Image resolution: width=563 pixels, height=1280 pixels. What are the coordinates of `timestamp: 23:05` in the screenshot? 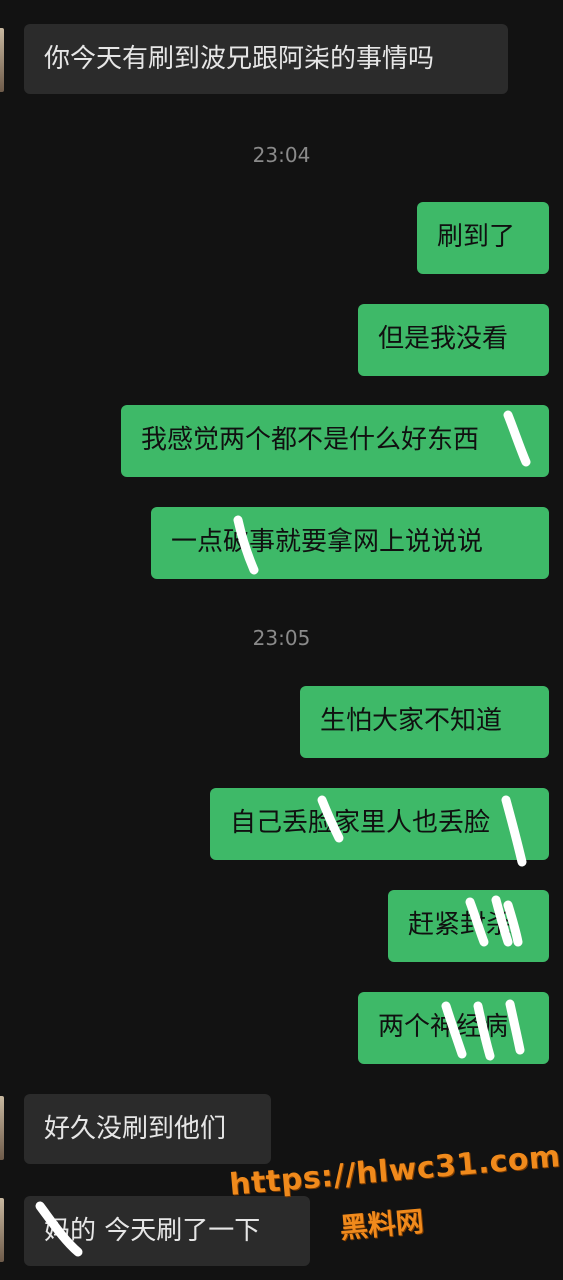 It's located at (281, 638).